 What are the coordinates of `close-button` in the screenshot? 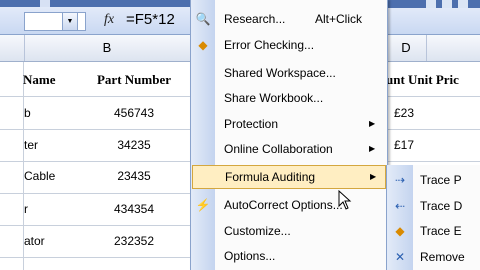 It's located at (463, 4).